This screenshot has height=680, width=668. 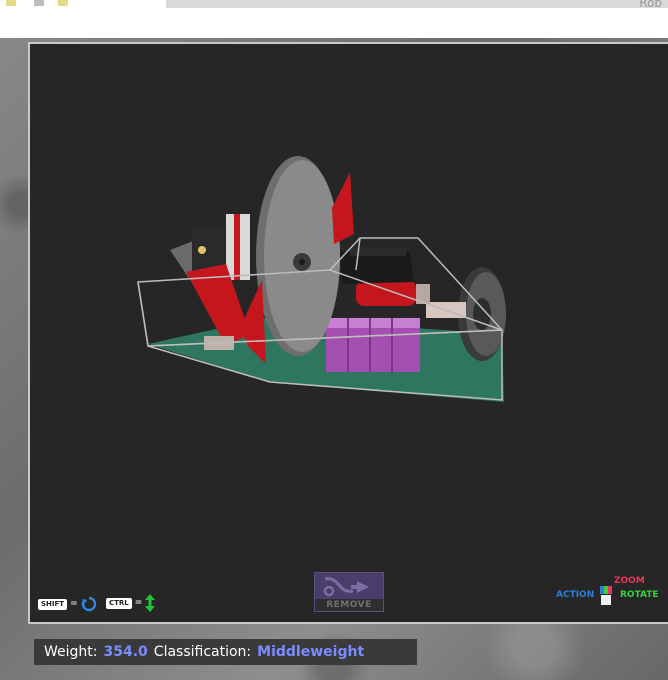 I want to click on blade-top, so click(x=343, y=208).